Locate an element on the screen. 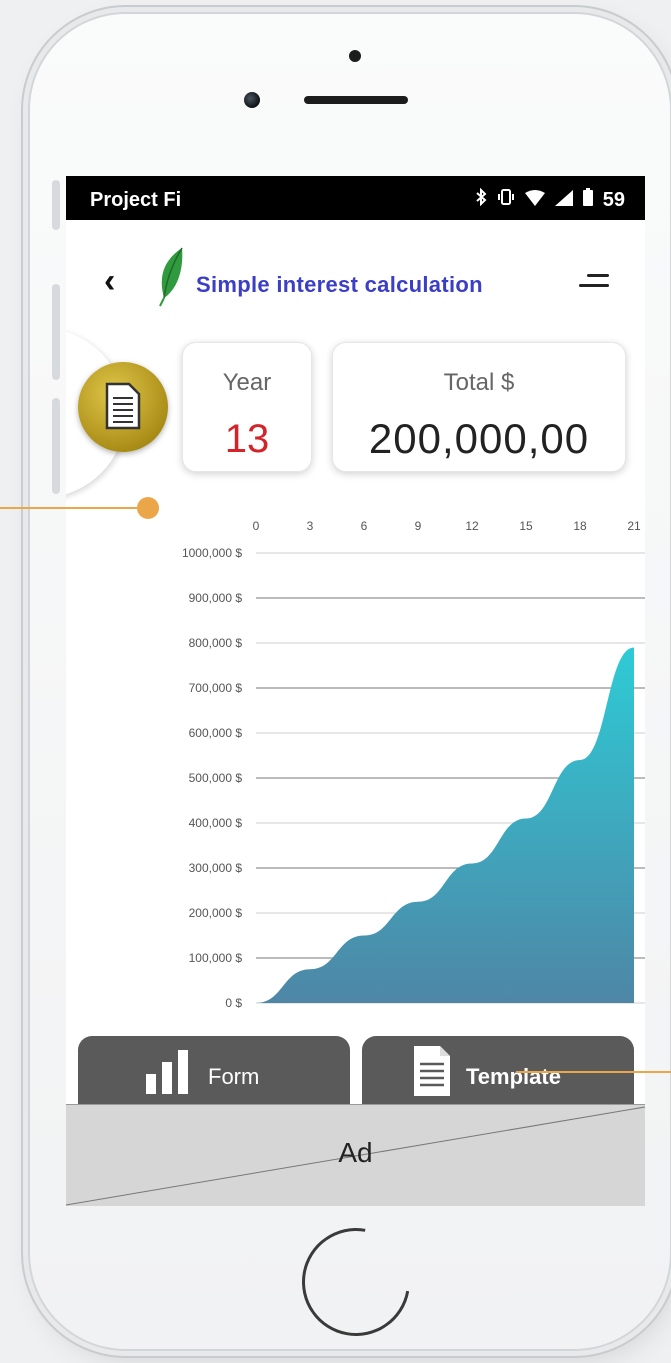 This screenshot has height=1363, width=671. tab-form: Form is located at coordinates (214, 1071).